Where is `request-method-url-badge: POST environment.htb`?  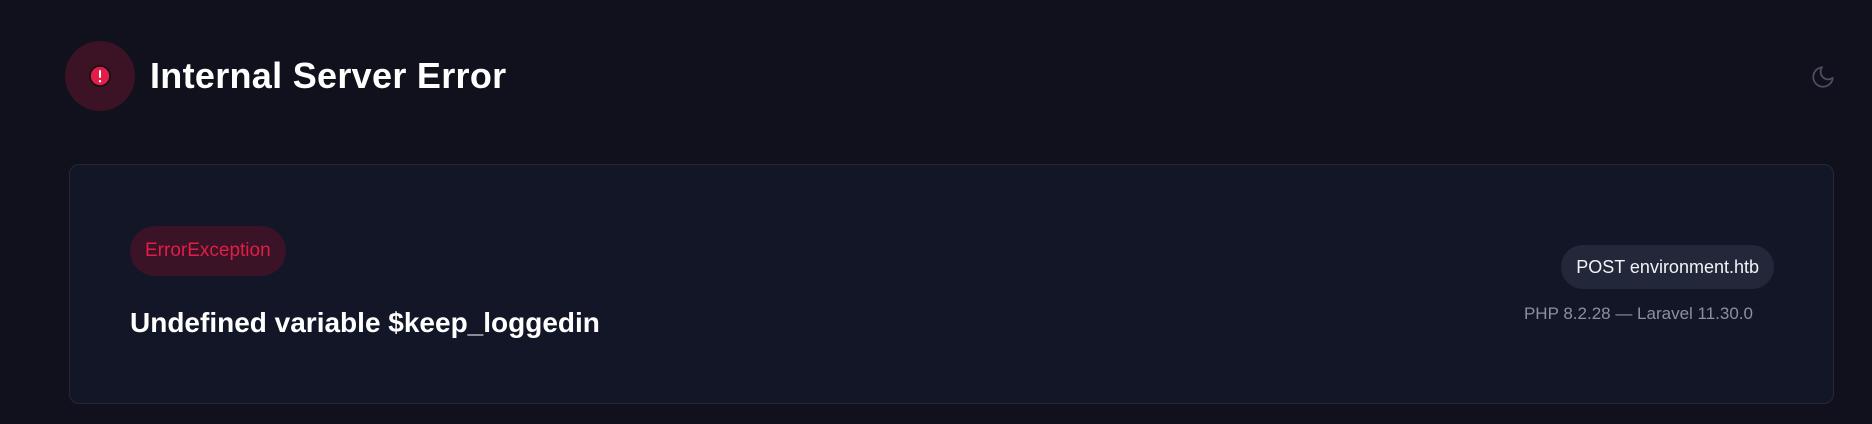 request-method-url-badge: POST environment.htb is located at coordinates (1667, 267).